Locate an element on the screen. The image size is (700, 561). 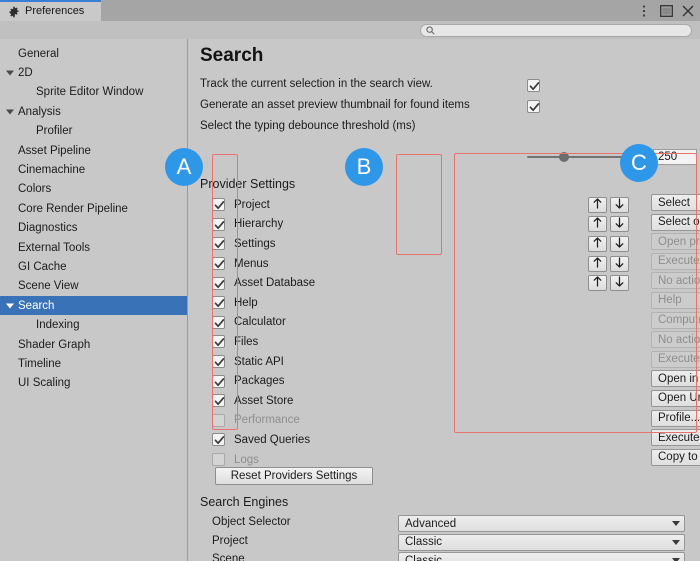
provider-row: Packages is located at coordinates (263, 381).